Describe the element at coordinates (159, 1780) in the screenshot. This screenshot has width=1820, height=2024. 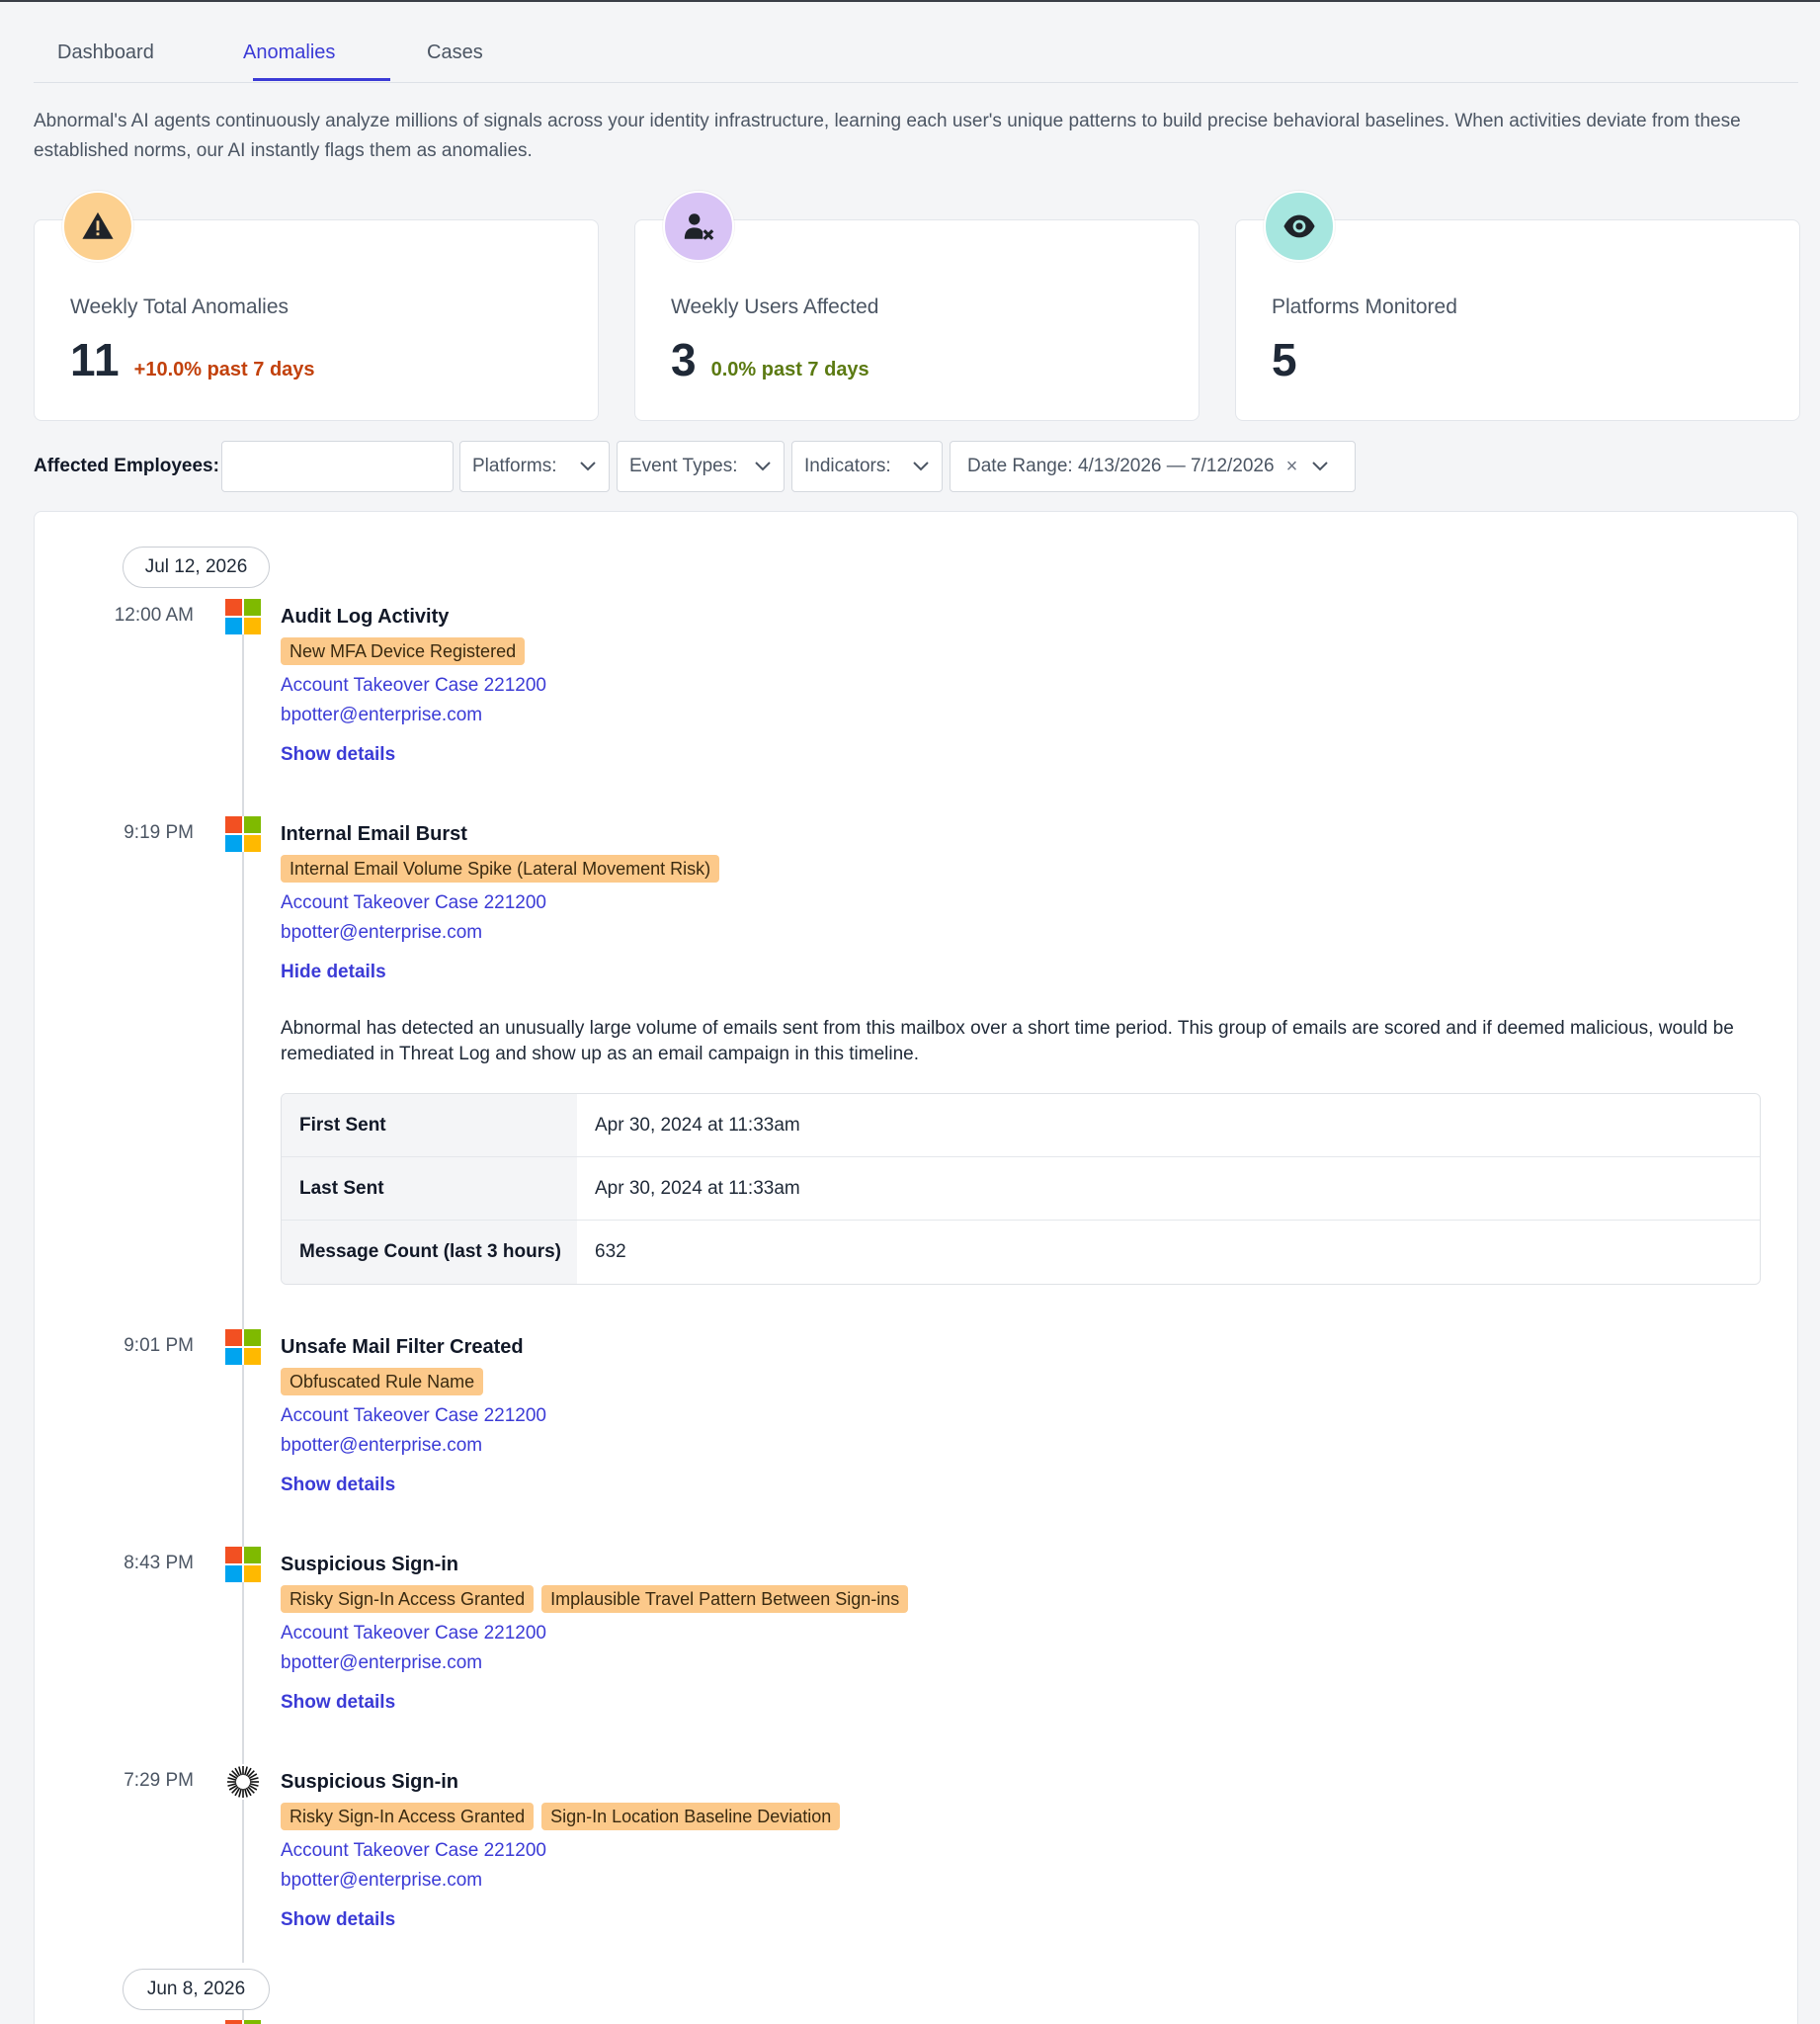
I see `event-time: 7:29 PM` at that location.